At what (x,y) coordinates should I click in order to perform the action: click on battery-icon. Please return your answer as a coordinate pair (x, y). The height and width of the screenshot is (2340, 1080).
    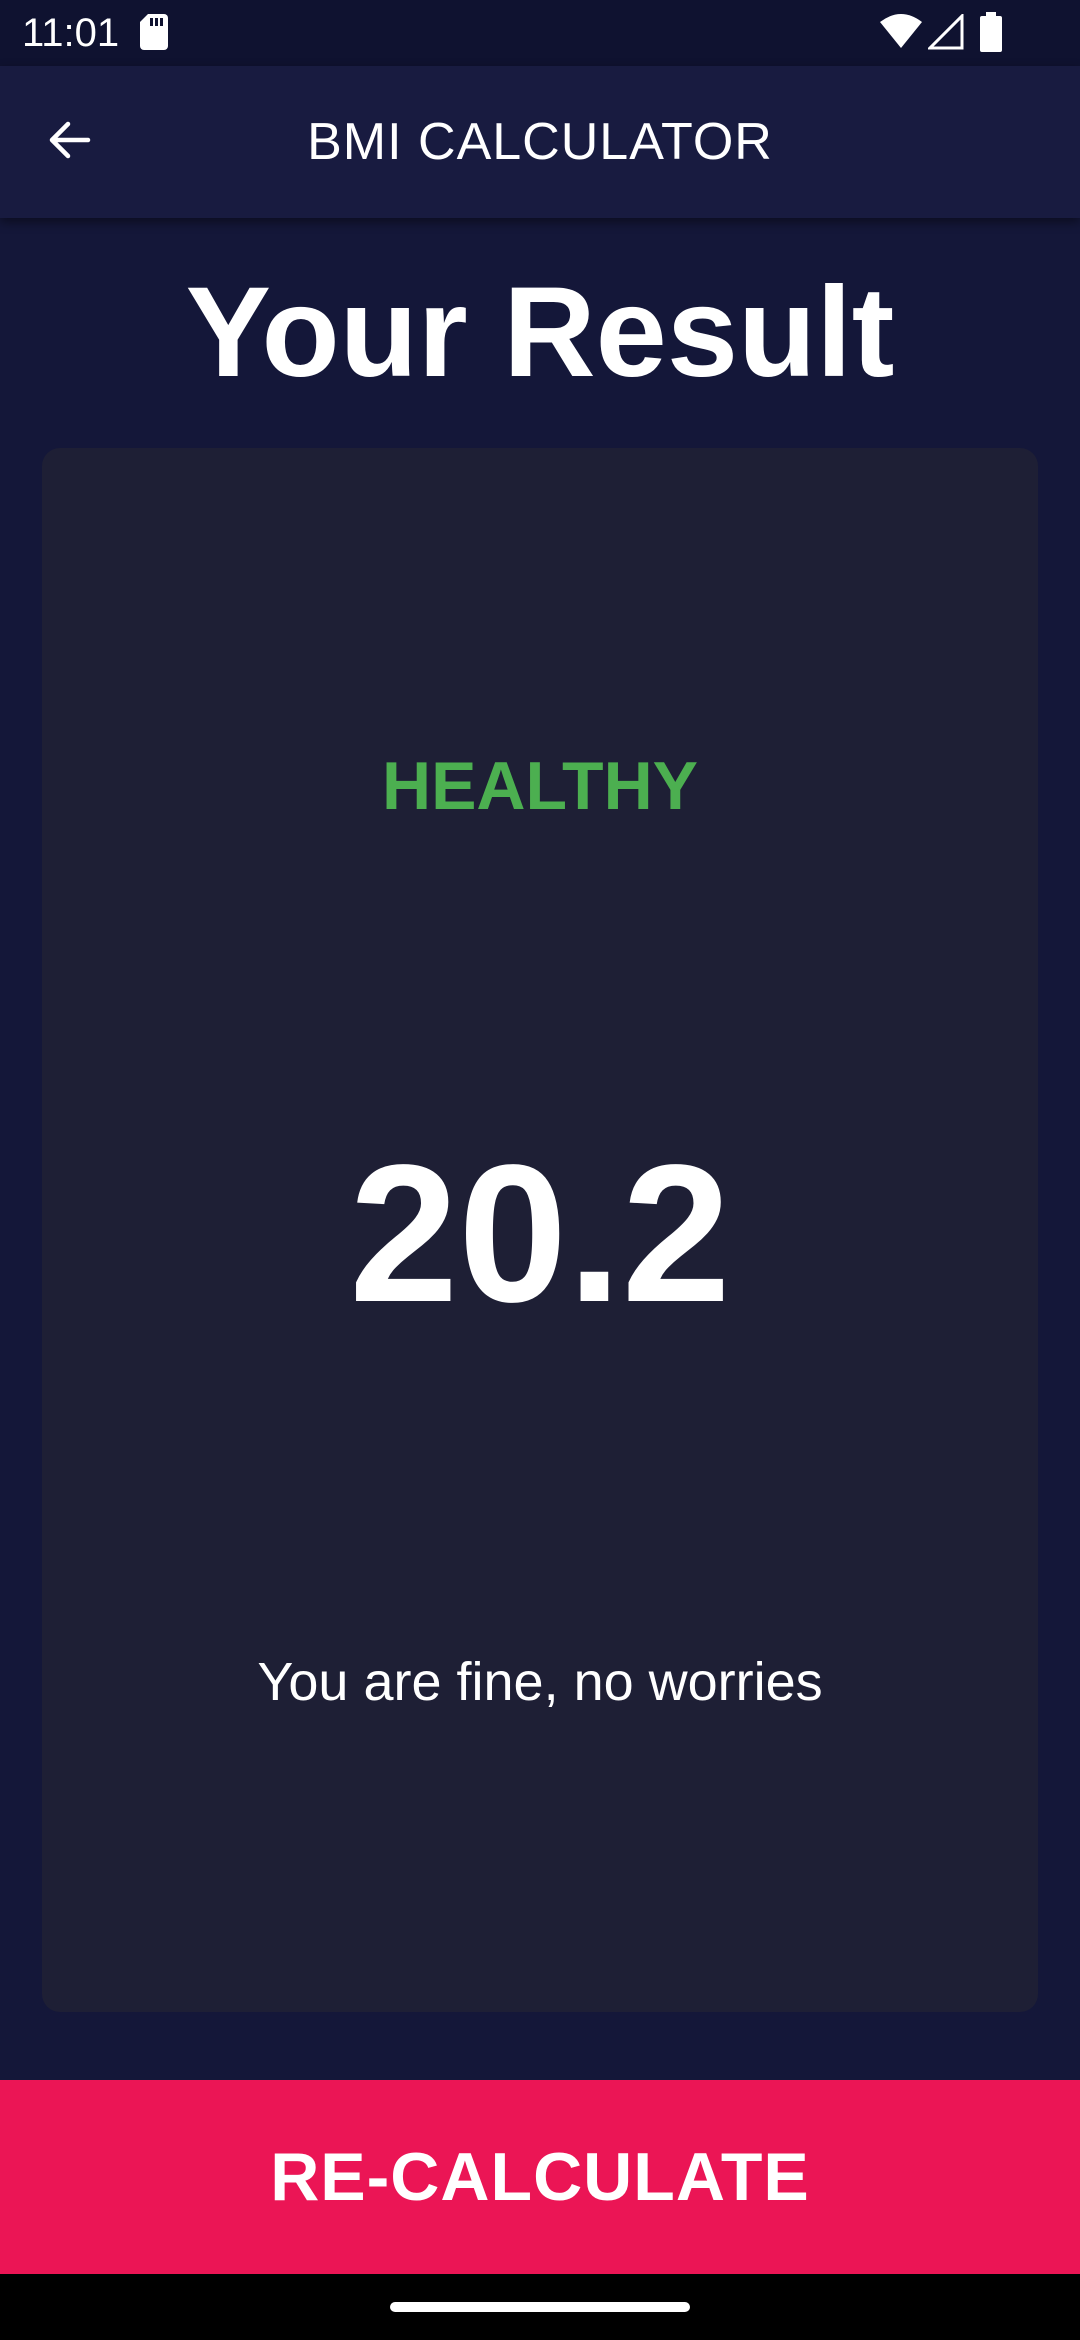
    Looking at the image, I should click on (991, 34).